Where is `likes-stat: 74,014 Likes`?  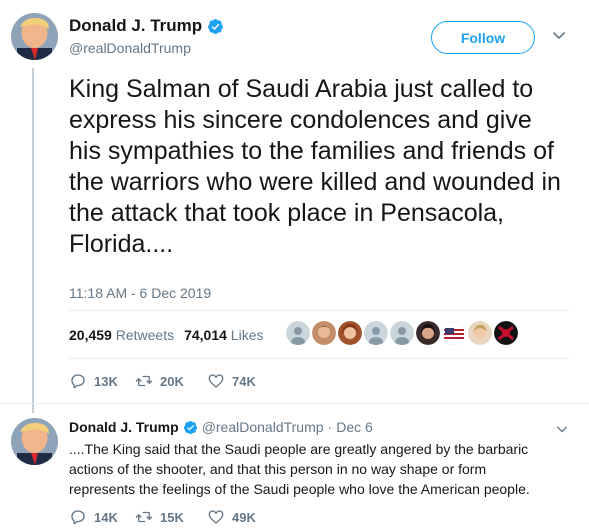
likes-stat: 74,014 Likes is located at coordinates (223, 335).